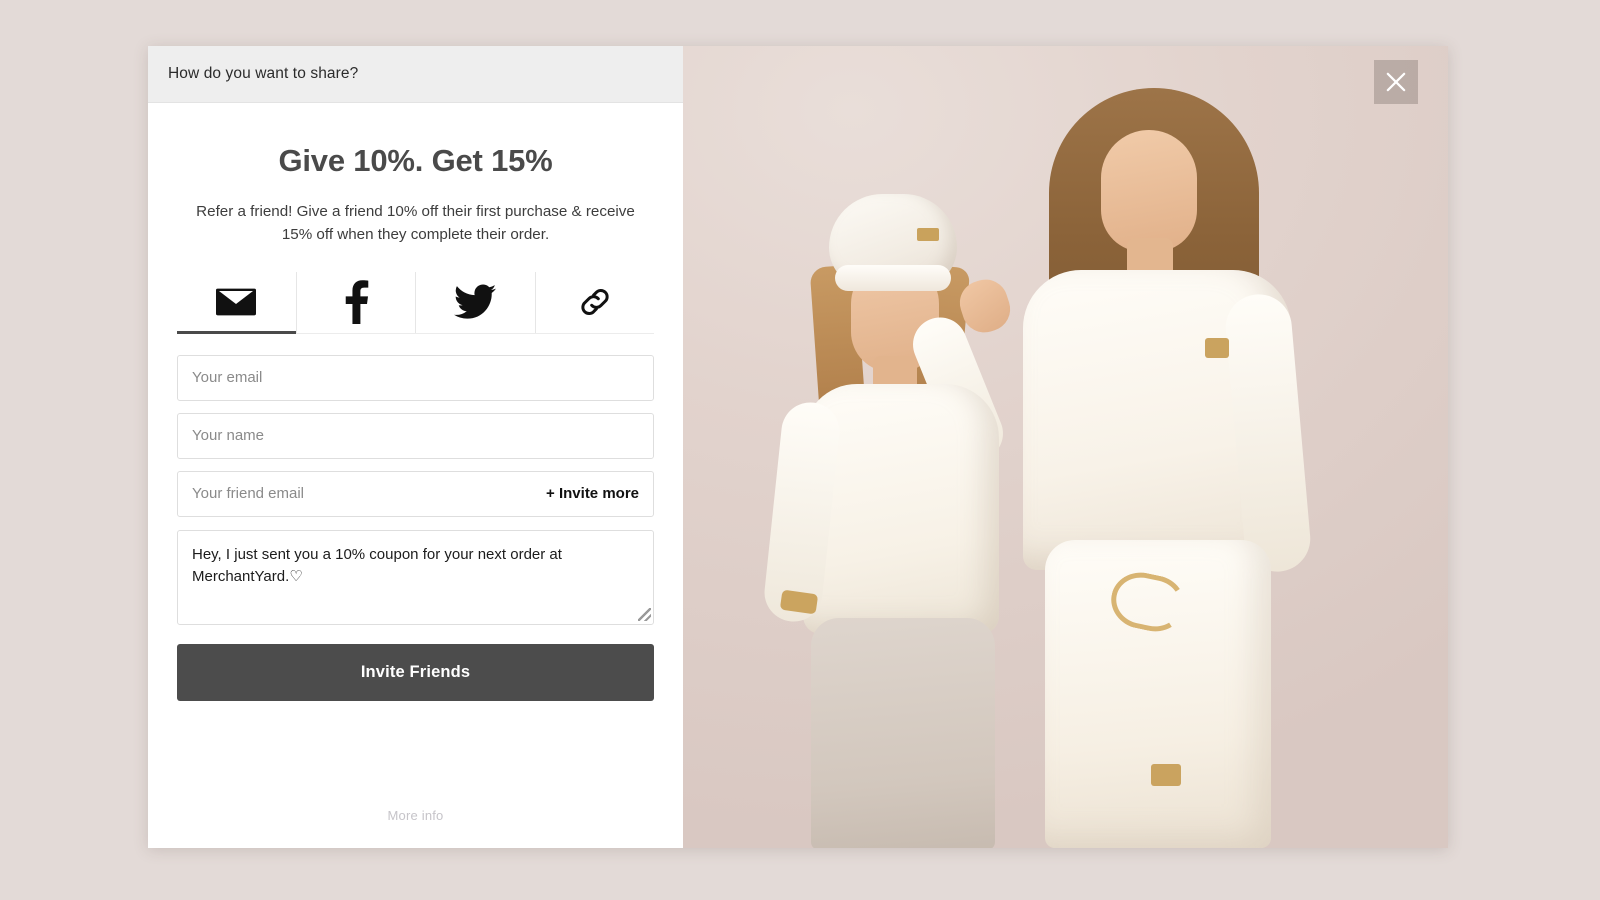  Describe the element at coordinates (415, 74) in the screenshot. I see `modal-header: How do you want to share?` at that location.